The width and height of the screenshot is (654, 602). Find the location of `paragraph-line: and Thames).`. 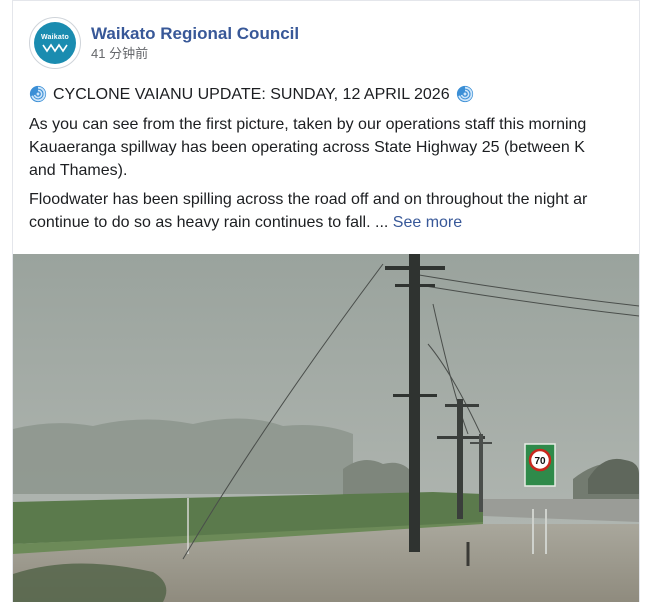

paragraph-line: and Thames). is located at coordinates (78, 170).